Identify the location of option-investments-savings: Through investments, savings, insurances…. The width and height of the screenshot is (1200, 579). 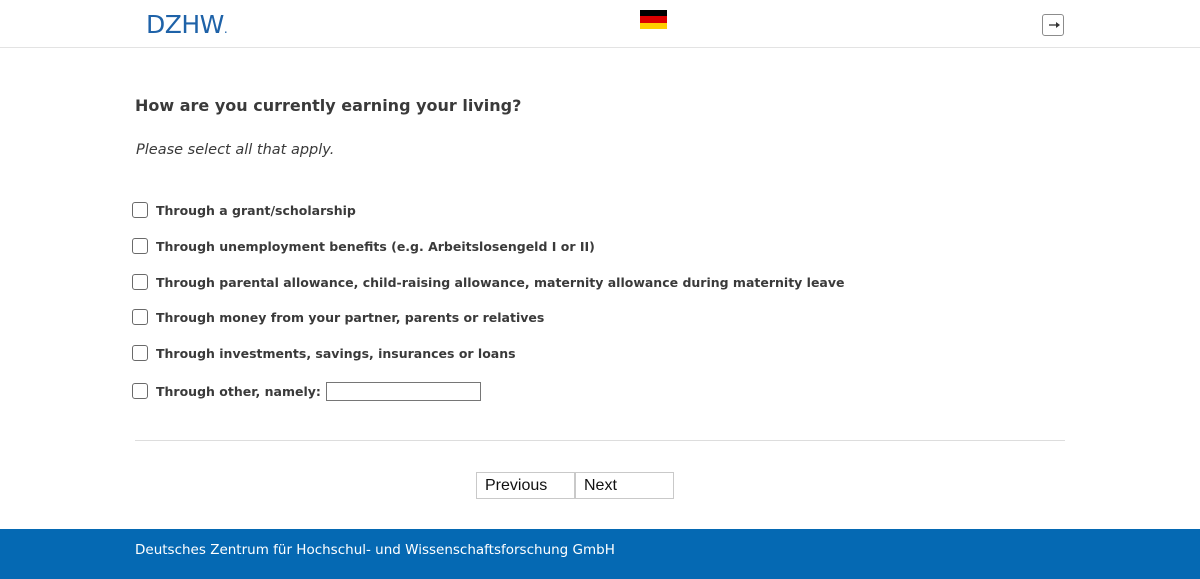
(324, 353).